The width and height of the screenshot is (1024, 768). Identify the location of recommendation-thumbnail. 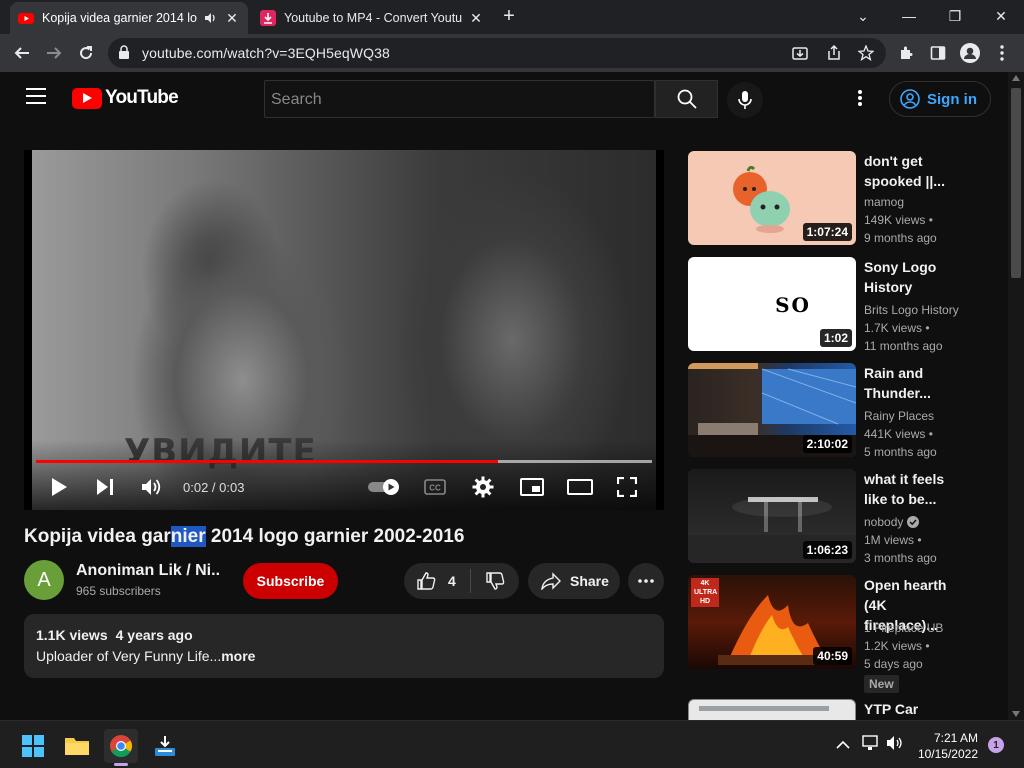
(772, 709).